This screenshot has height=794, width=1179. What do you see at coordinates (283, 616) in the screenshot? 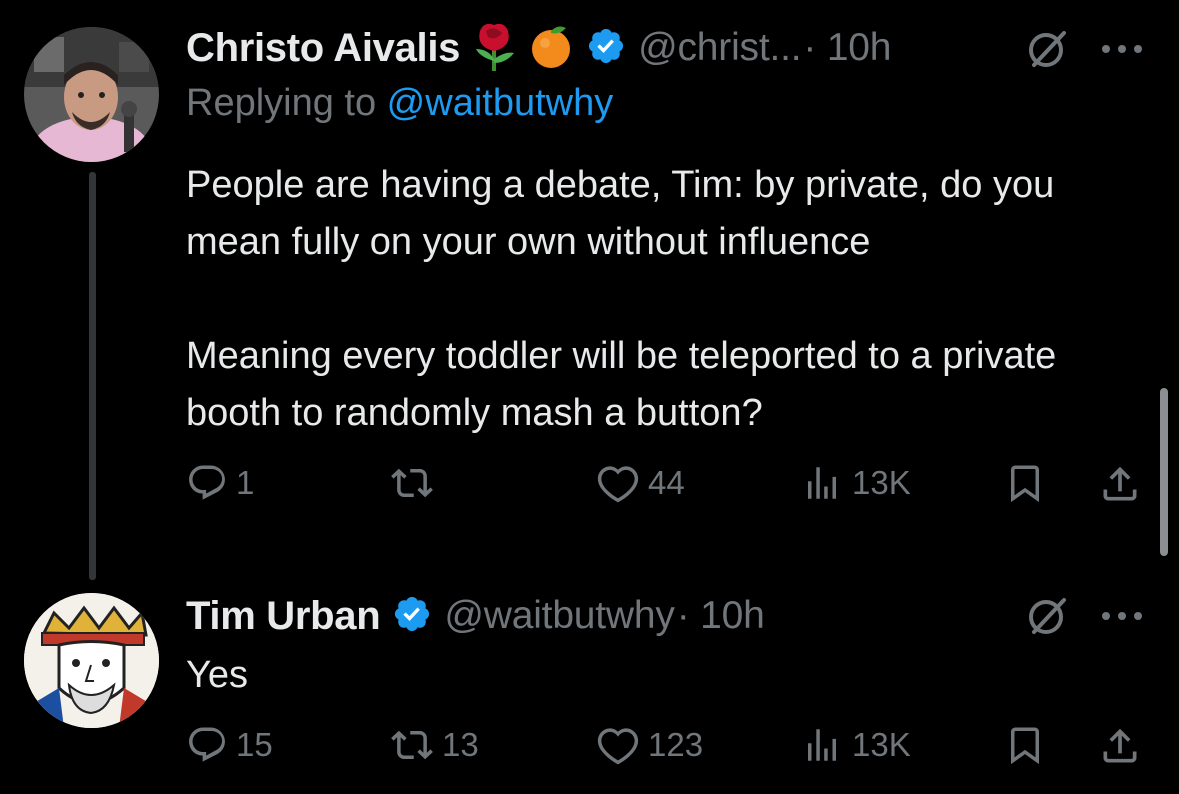
I see `author-name: Tim Urban` at bounding box center [283, 616].